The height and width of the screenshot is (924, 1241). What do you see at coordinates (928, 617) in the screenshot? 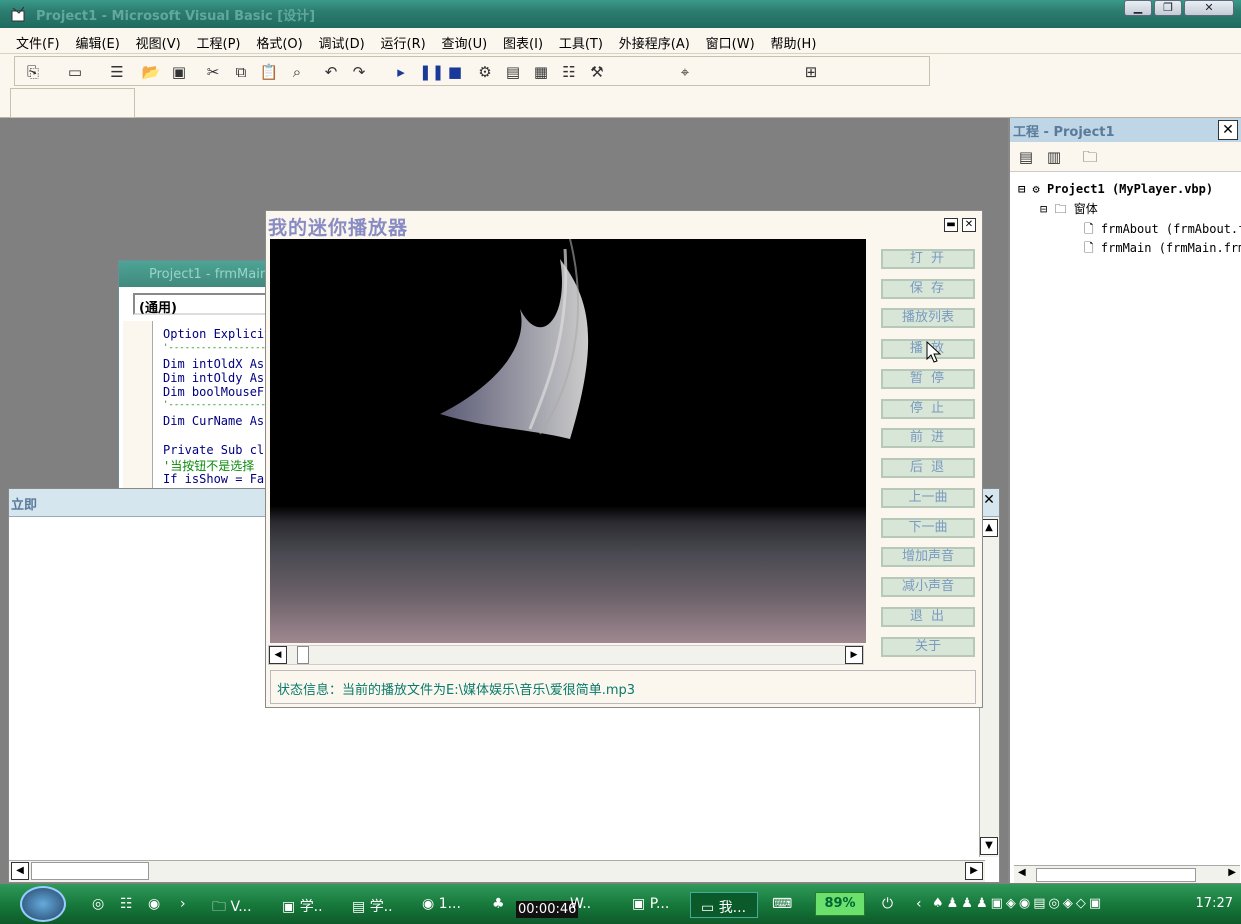
I see `exit-button: 退 出` at bounding box center [928, 617].